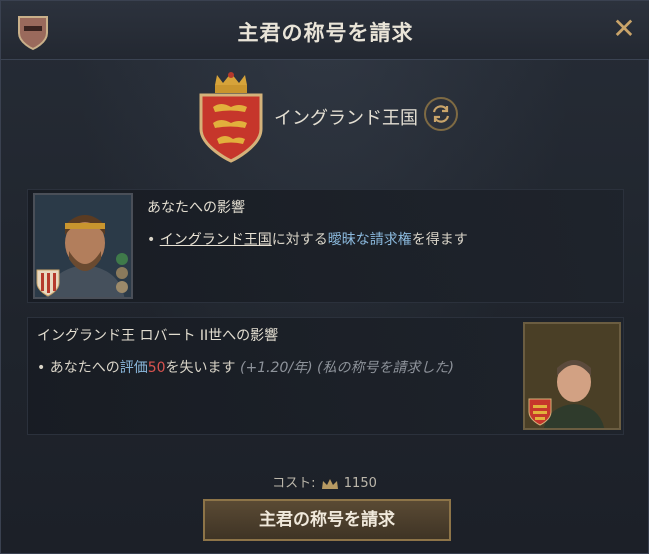 The height and width of the screenshot is (554, 649). Describe the element at coordinates (48, 283) in the screenshot. I see `player-coat-of-arms-icon` at that location.